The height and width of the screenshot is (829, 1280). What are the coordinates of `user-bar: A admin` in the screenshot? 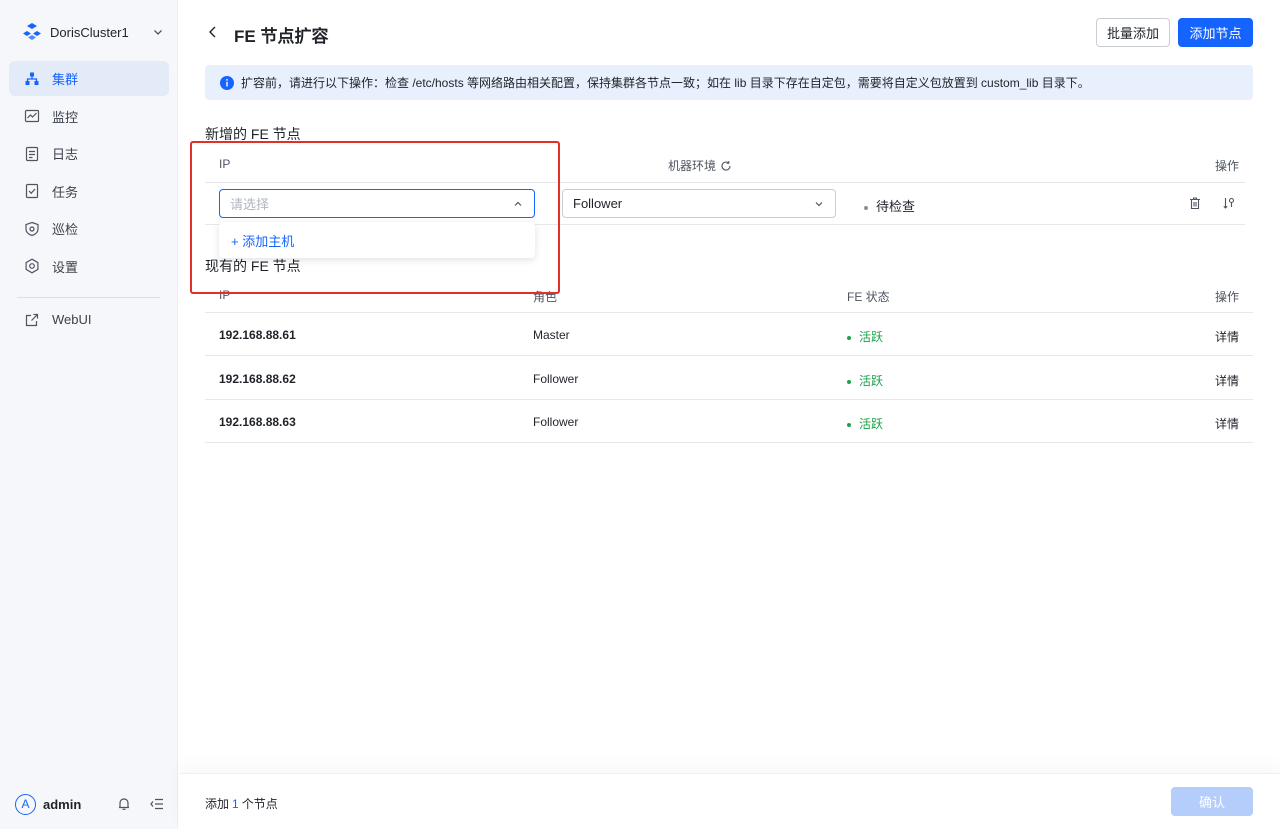 It's located at (90, 804).